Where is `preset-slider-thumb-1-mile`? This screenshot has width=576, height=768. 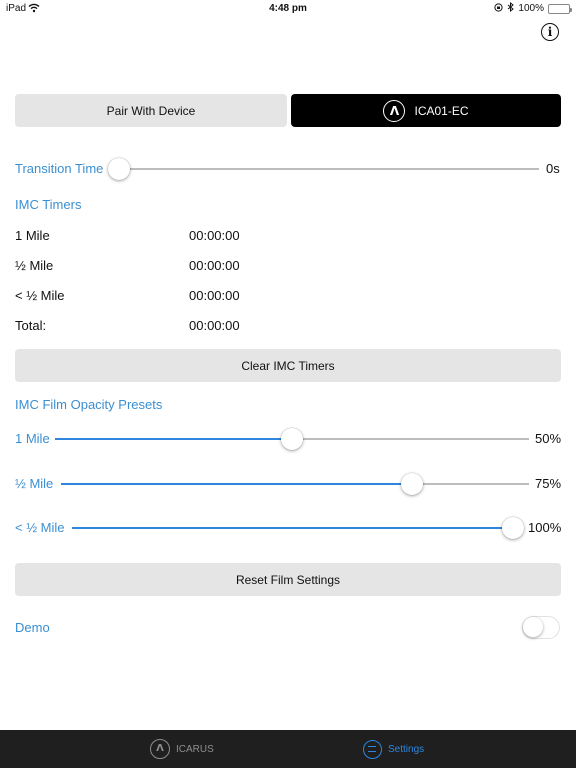
preset-slider-thumb-1-mile is located at coordinates (292, 439).